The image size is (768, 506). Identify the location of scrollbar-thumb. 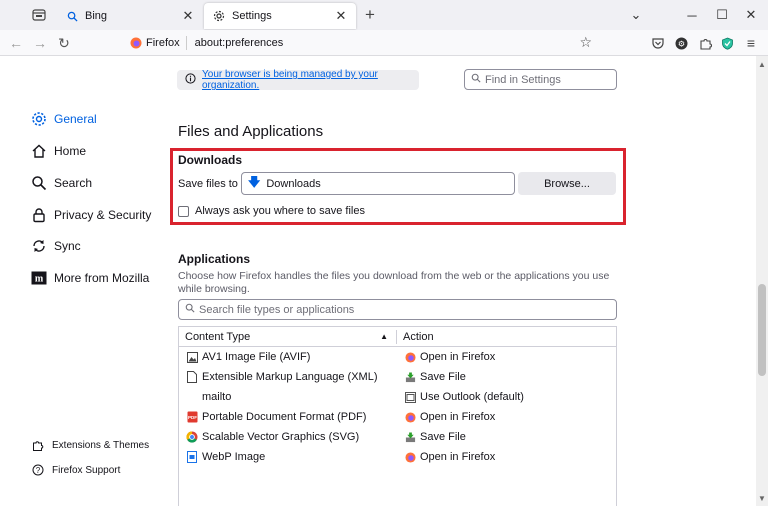
(762, 330).